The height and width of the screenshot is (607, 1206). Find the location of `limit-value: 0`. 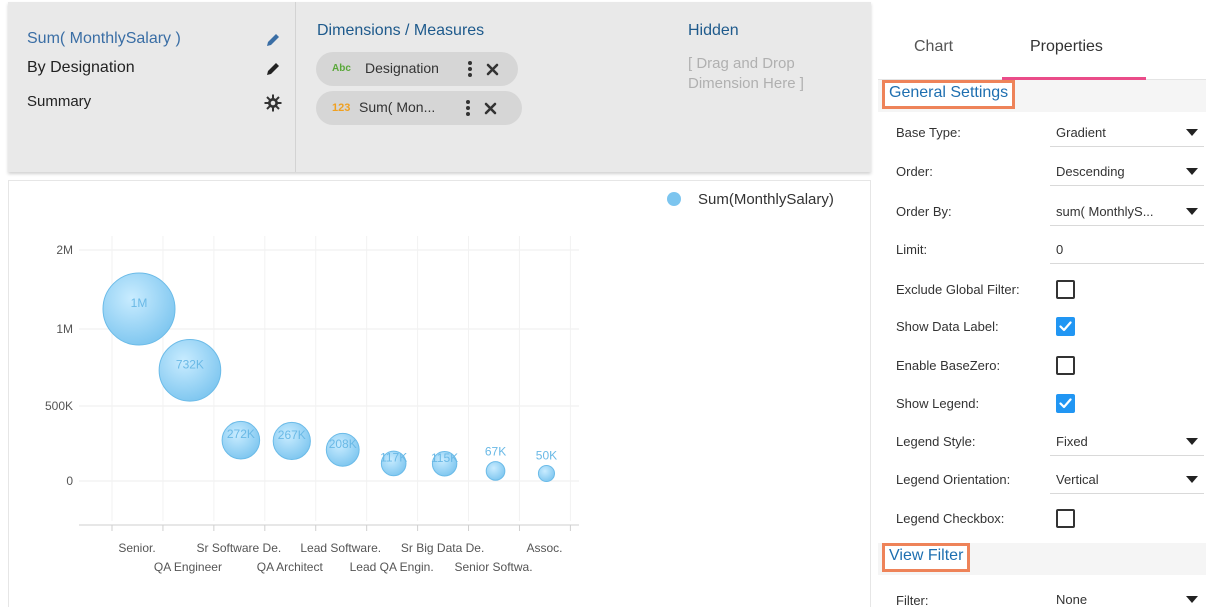

limit-value: 0 is located at coordinates (1060, 249).